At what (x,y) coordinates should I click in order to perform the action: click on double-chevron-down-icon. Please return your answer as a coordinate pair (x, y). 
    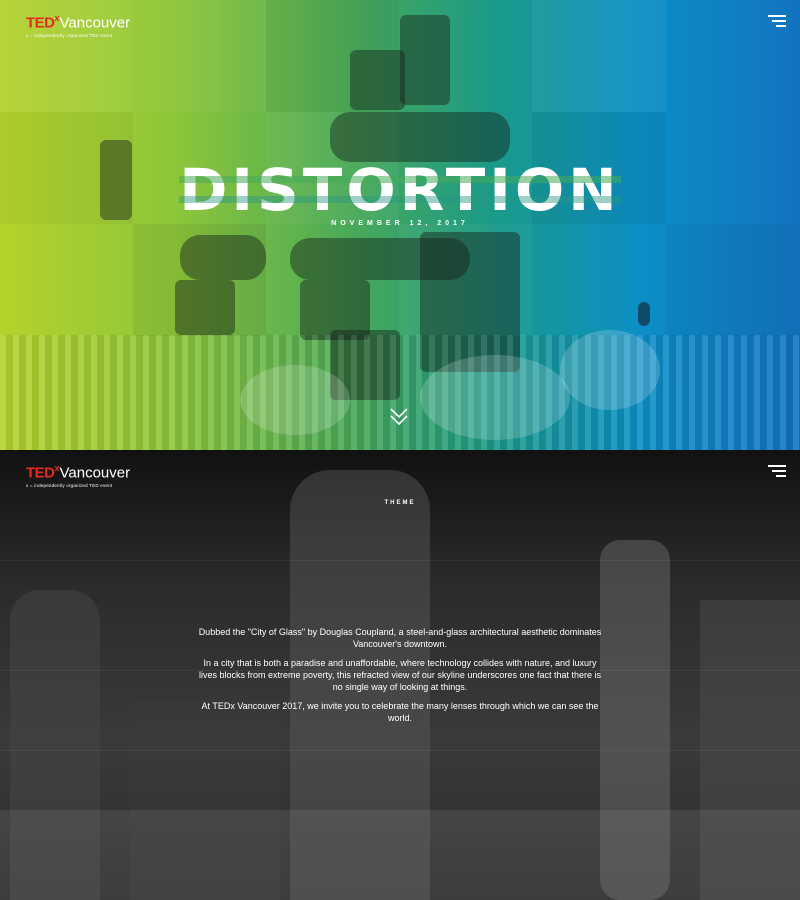
    Looking at the image, I should click on (399, 417).